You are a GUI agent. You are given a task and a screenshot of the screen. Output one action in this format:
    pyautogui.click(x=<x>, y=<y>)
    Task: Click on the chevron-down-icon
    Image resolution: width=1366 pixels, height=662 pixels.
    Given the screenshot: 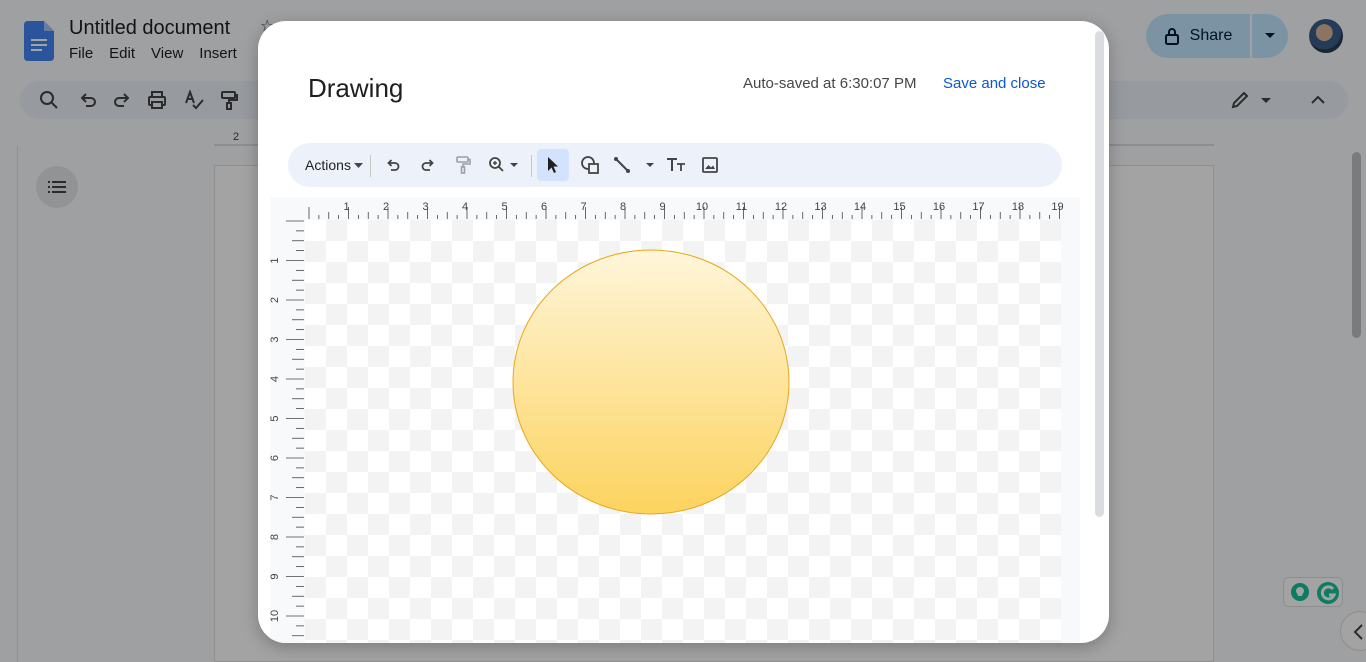 What is the action you would take?
    pyautogui.click(x=358, y=165)
    